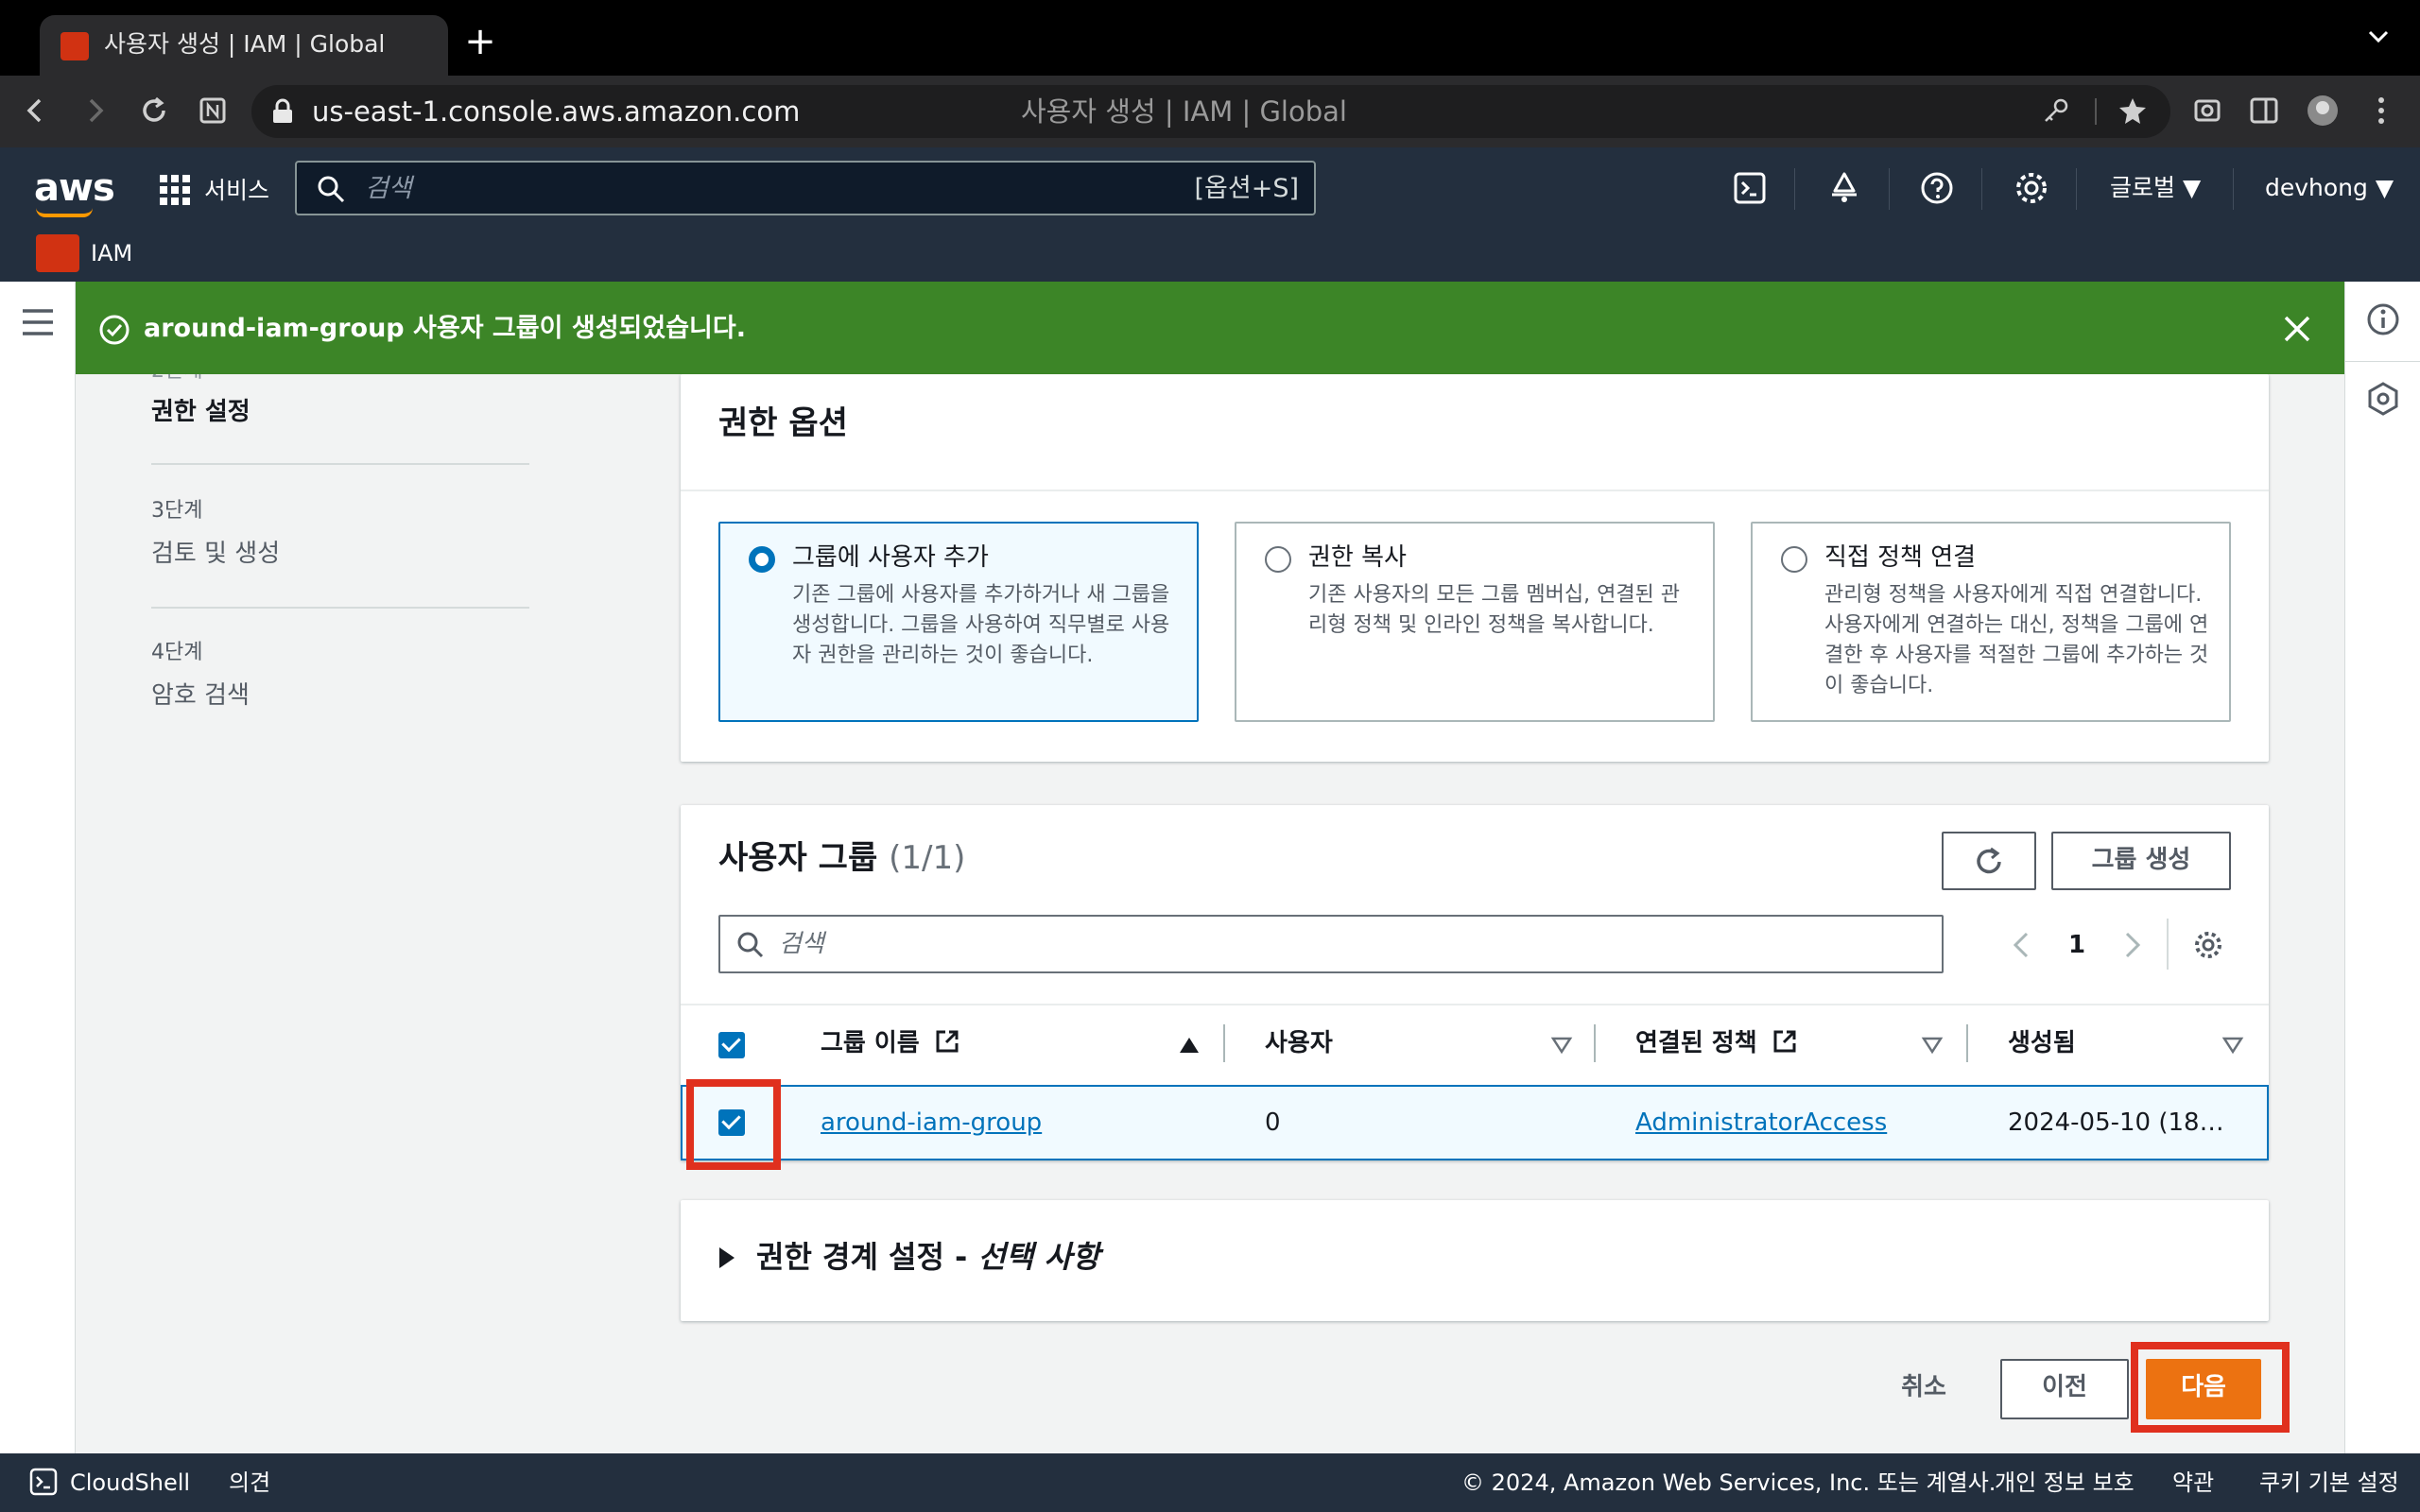 The width and height of the screenshot is (2420, 1512). Describe the element at coordinates (870, 1043) in the screenshot. I see `column-group-name-label: 그룹 이름` at that location.